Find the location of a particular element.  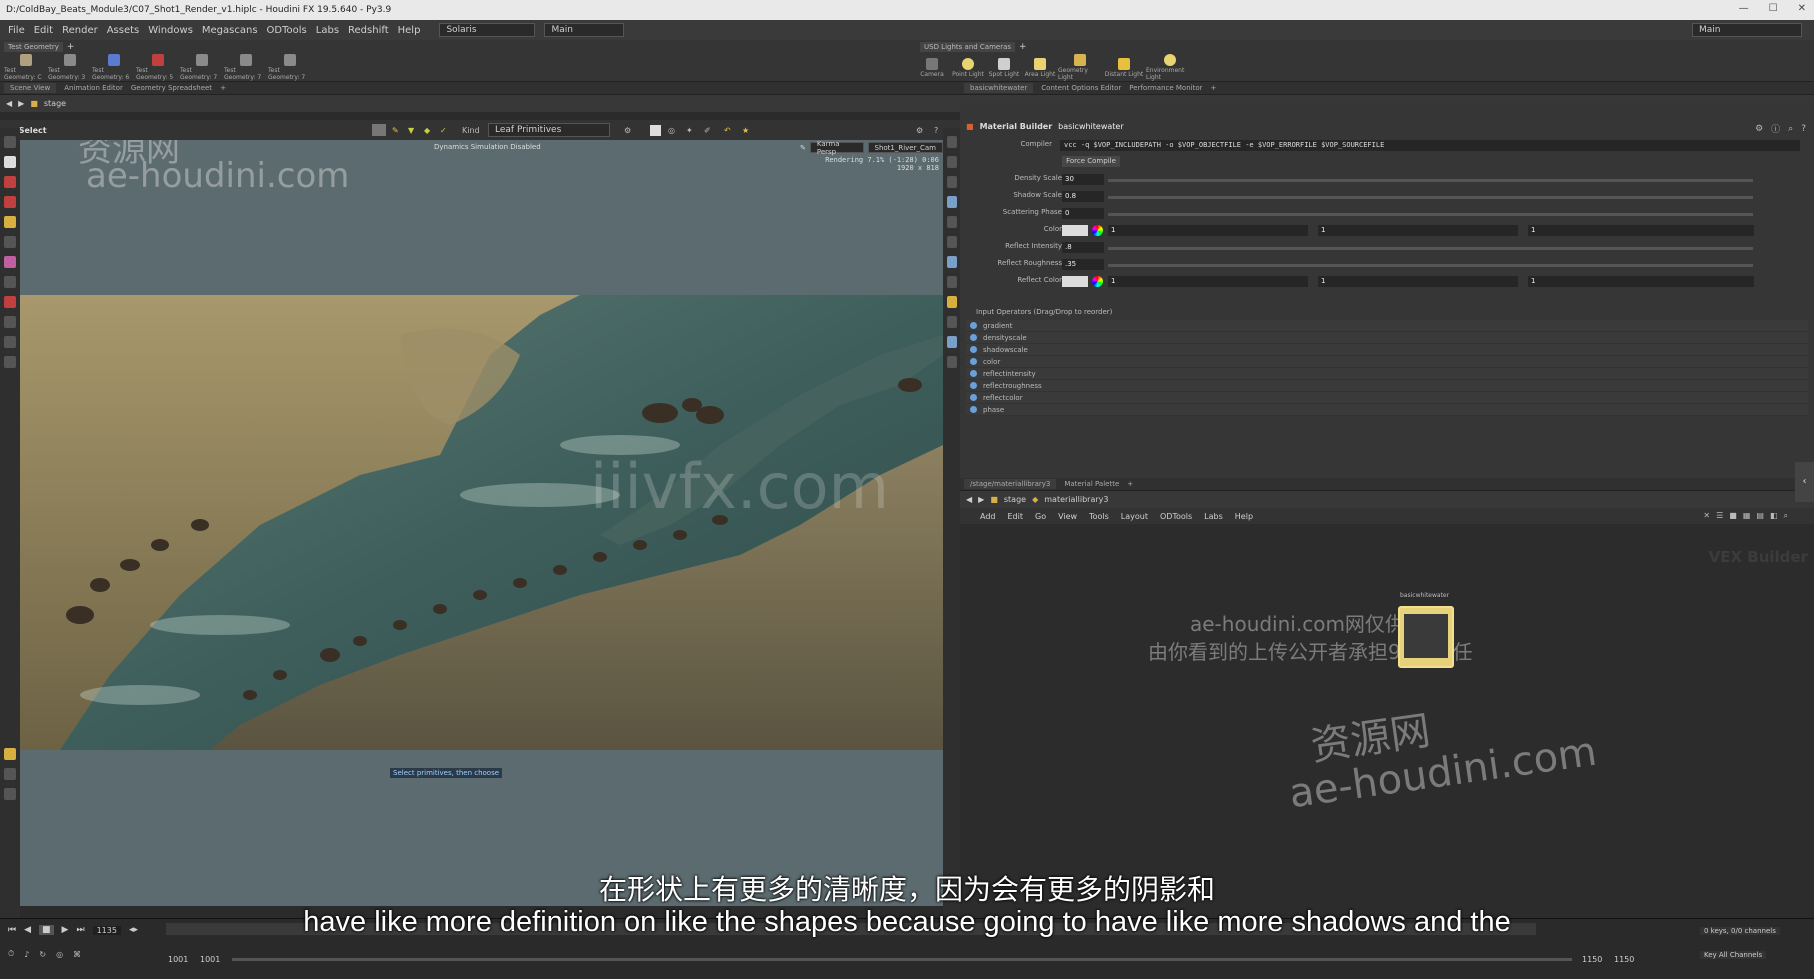

tab-geometry-spreadsheet: Geometry Spreadsheet is located at coordinates (171, 88).